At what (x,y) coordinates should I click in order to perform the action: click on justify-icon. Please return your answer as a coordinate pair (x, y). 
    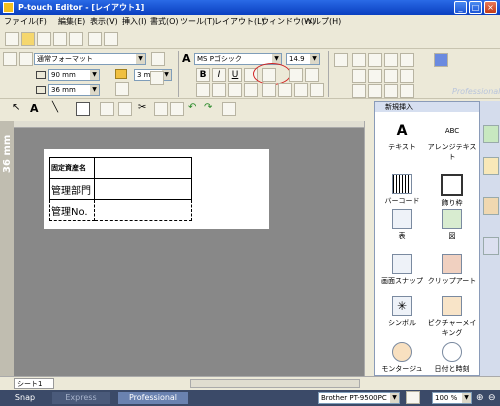
    Looking at the image, I should click on (251, 90).